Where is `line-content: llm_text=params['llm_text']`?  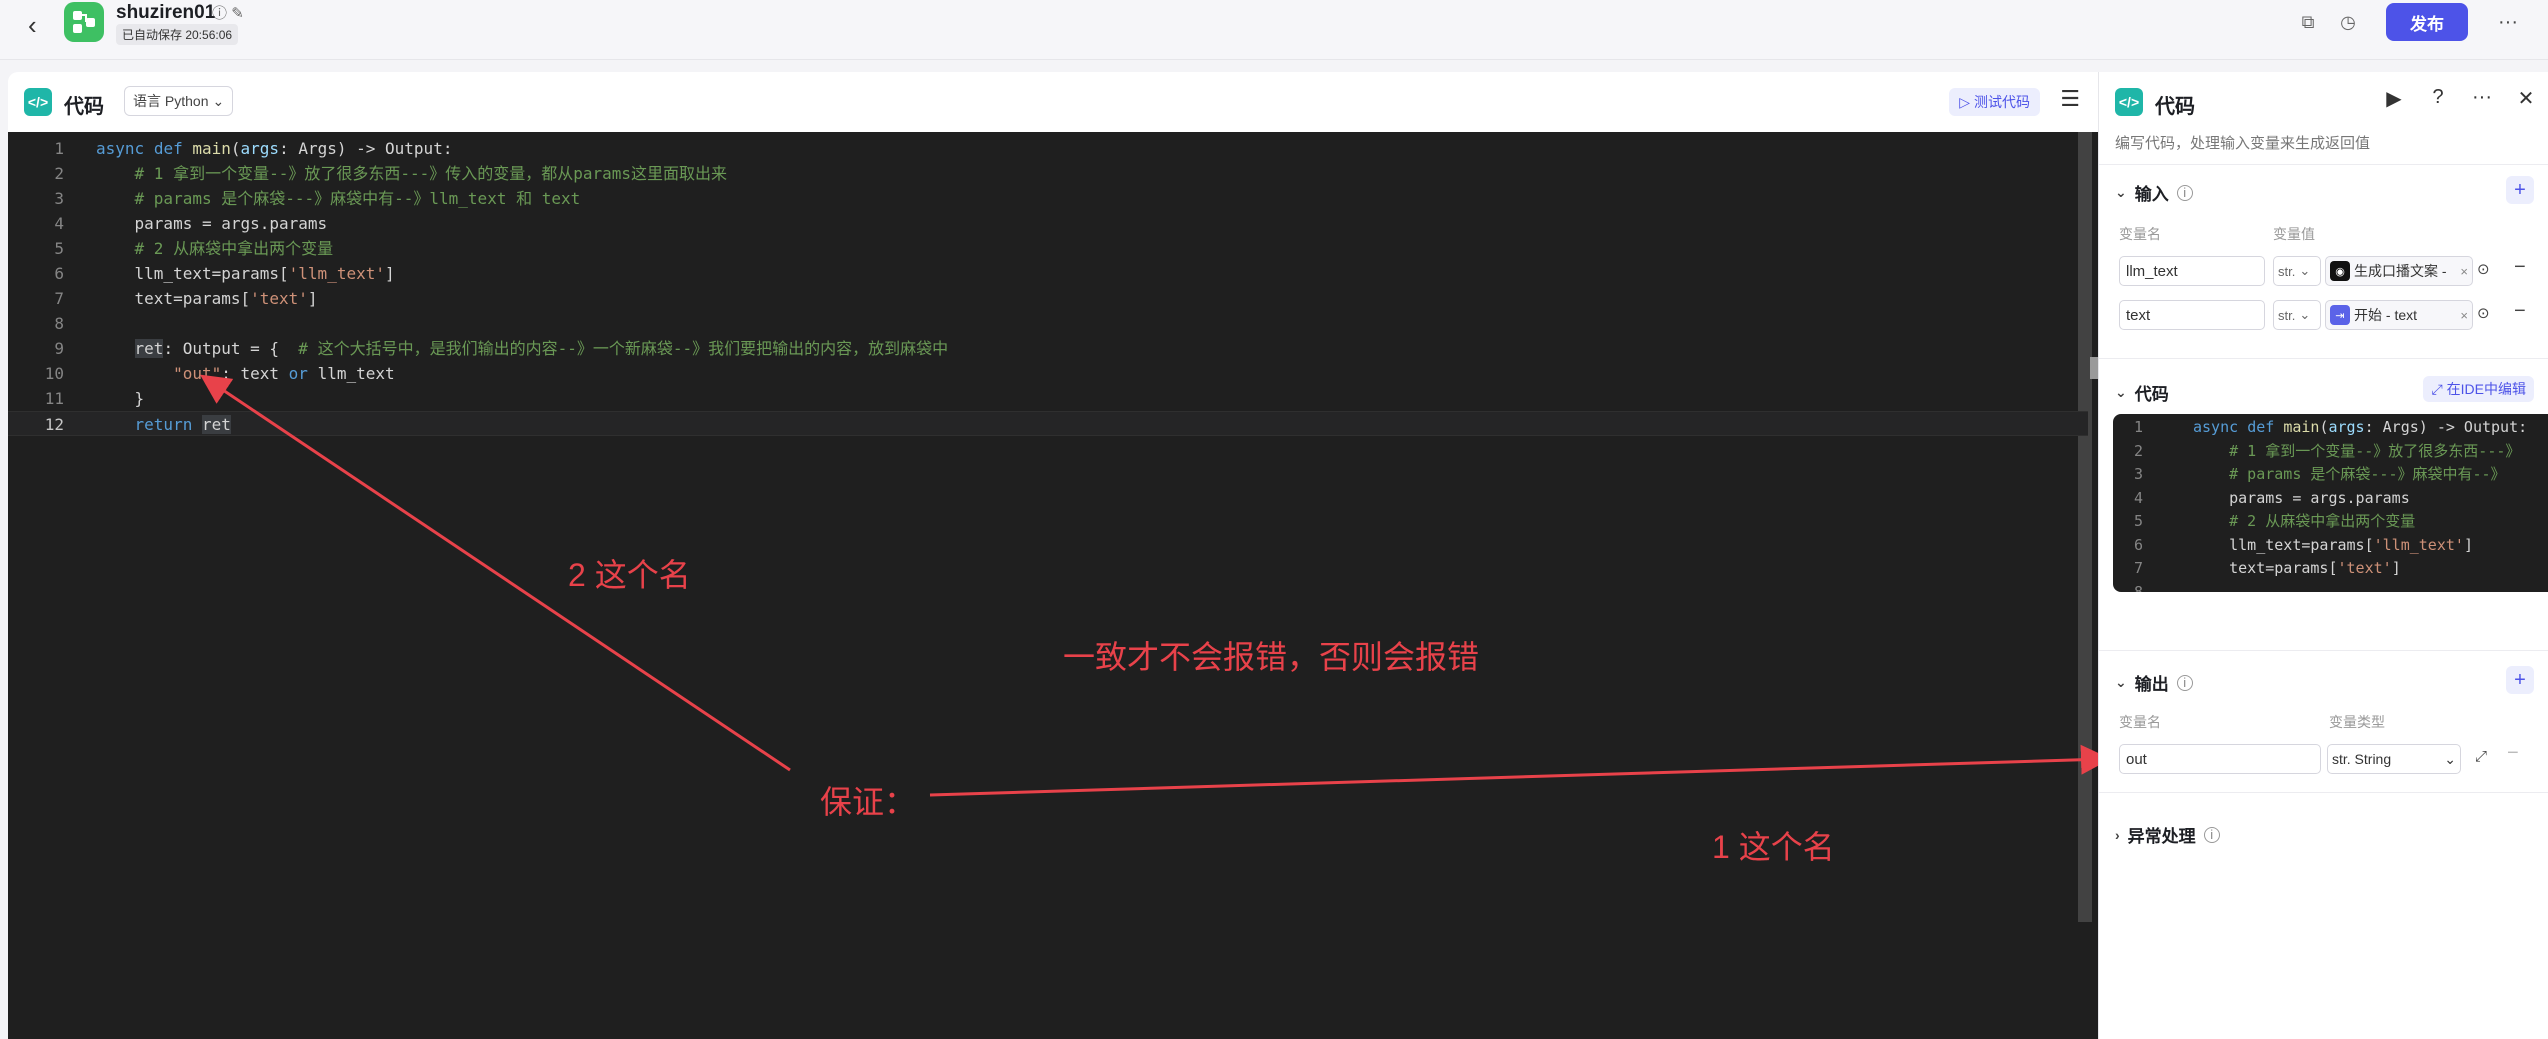 line-content: llm_text=params['llm_text'] is located at coordinates (2333, 544).